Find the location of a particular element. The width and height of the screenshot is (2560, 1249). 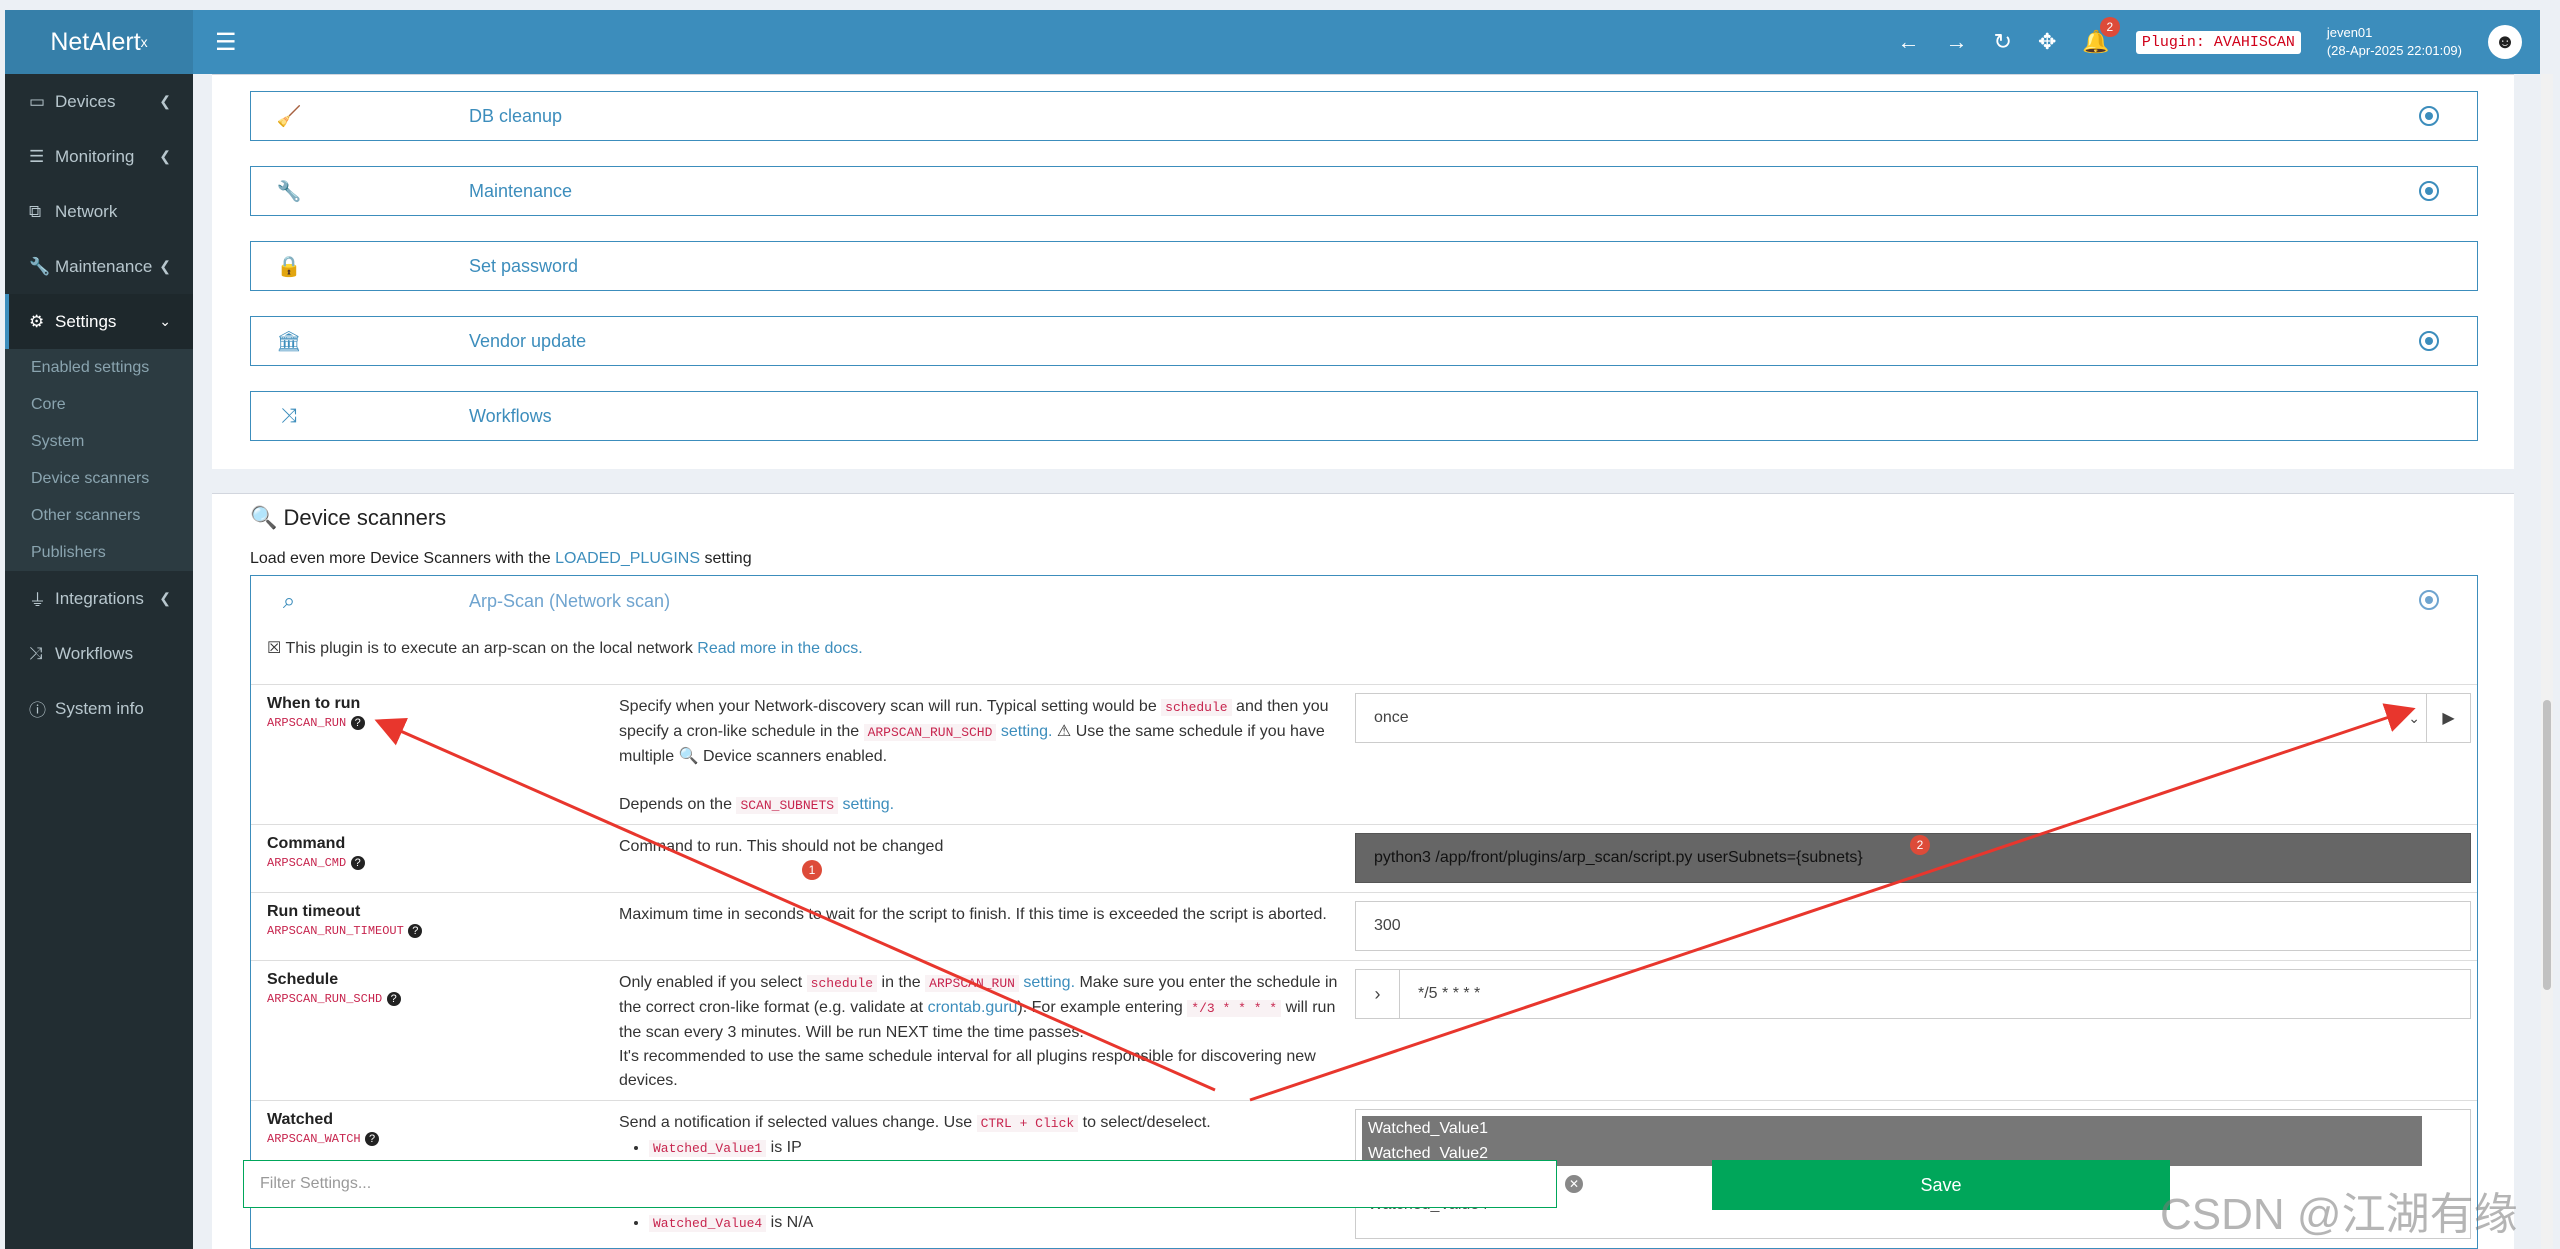

broom-icon: 🧹 is located at coordinates (289, 116).